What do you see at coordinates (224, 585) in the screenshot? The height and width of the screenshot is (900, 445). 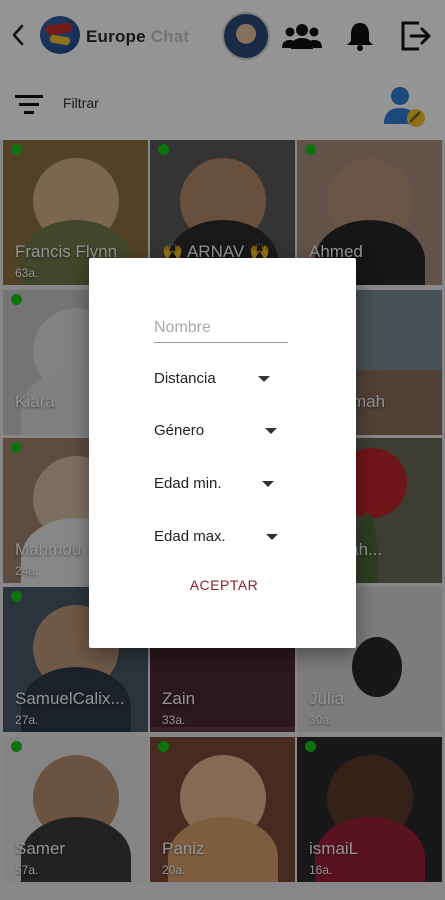 I see `accept-button: ACEPTAR` at bounding box center [224, 585].